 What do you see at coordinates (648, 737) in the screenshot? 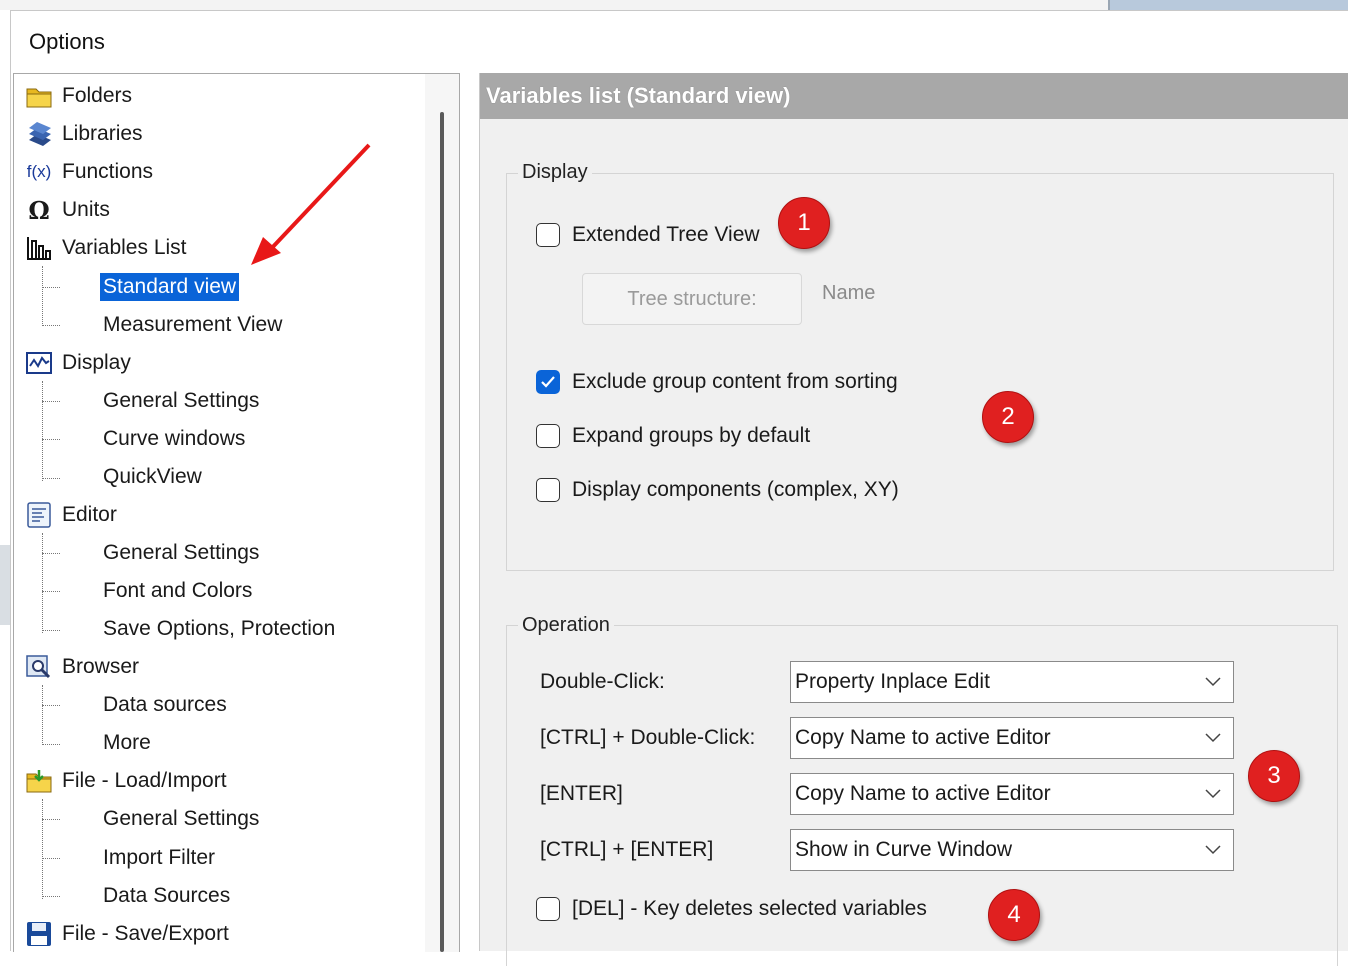
I see `ctrl-double-click-label: [CTRL] + Double-Click:` at bounding box center [648, 737].